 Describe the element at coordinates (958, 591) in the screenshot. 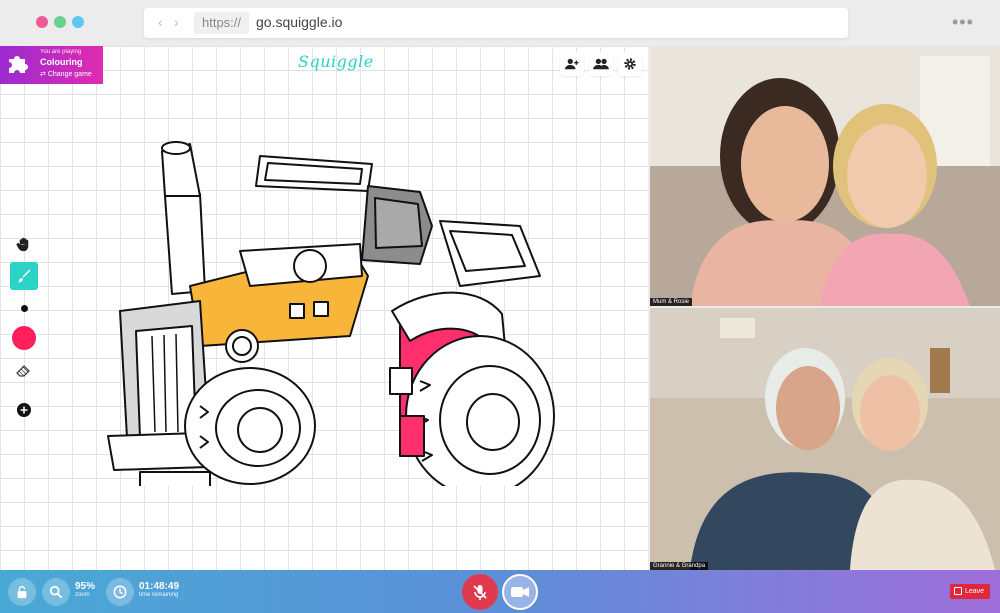

I see `exit-icon` at that location.